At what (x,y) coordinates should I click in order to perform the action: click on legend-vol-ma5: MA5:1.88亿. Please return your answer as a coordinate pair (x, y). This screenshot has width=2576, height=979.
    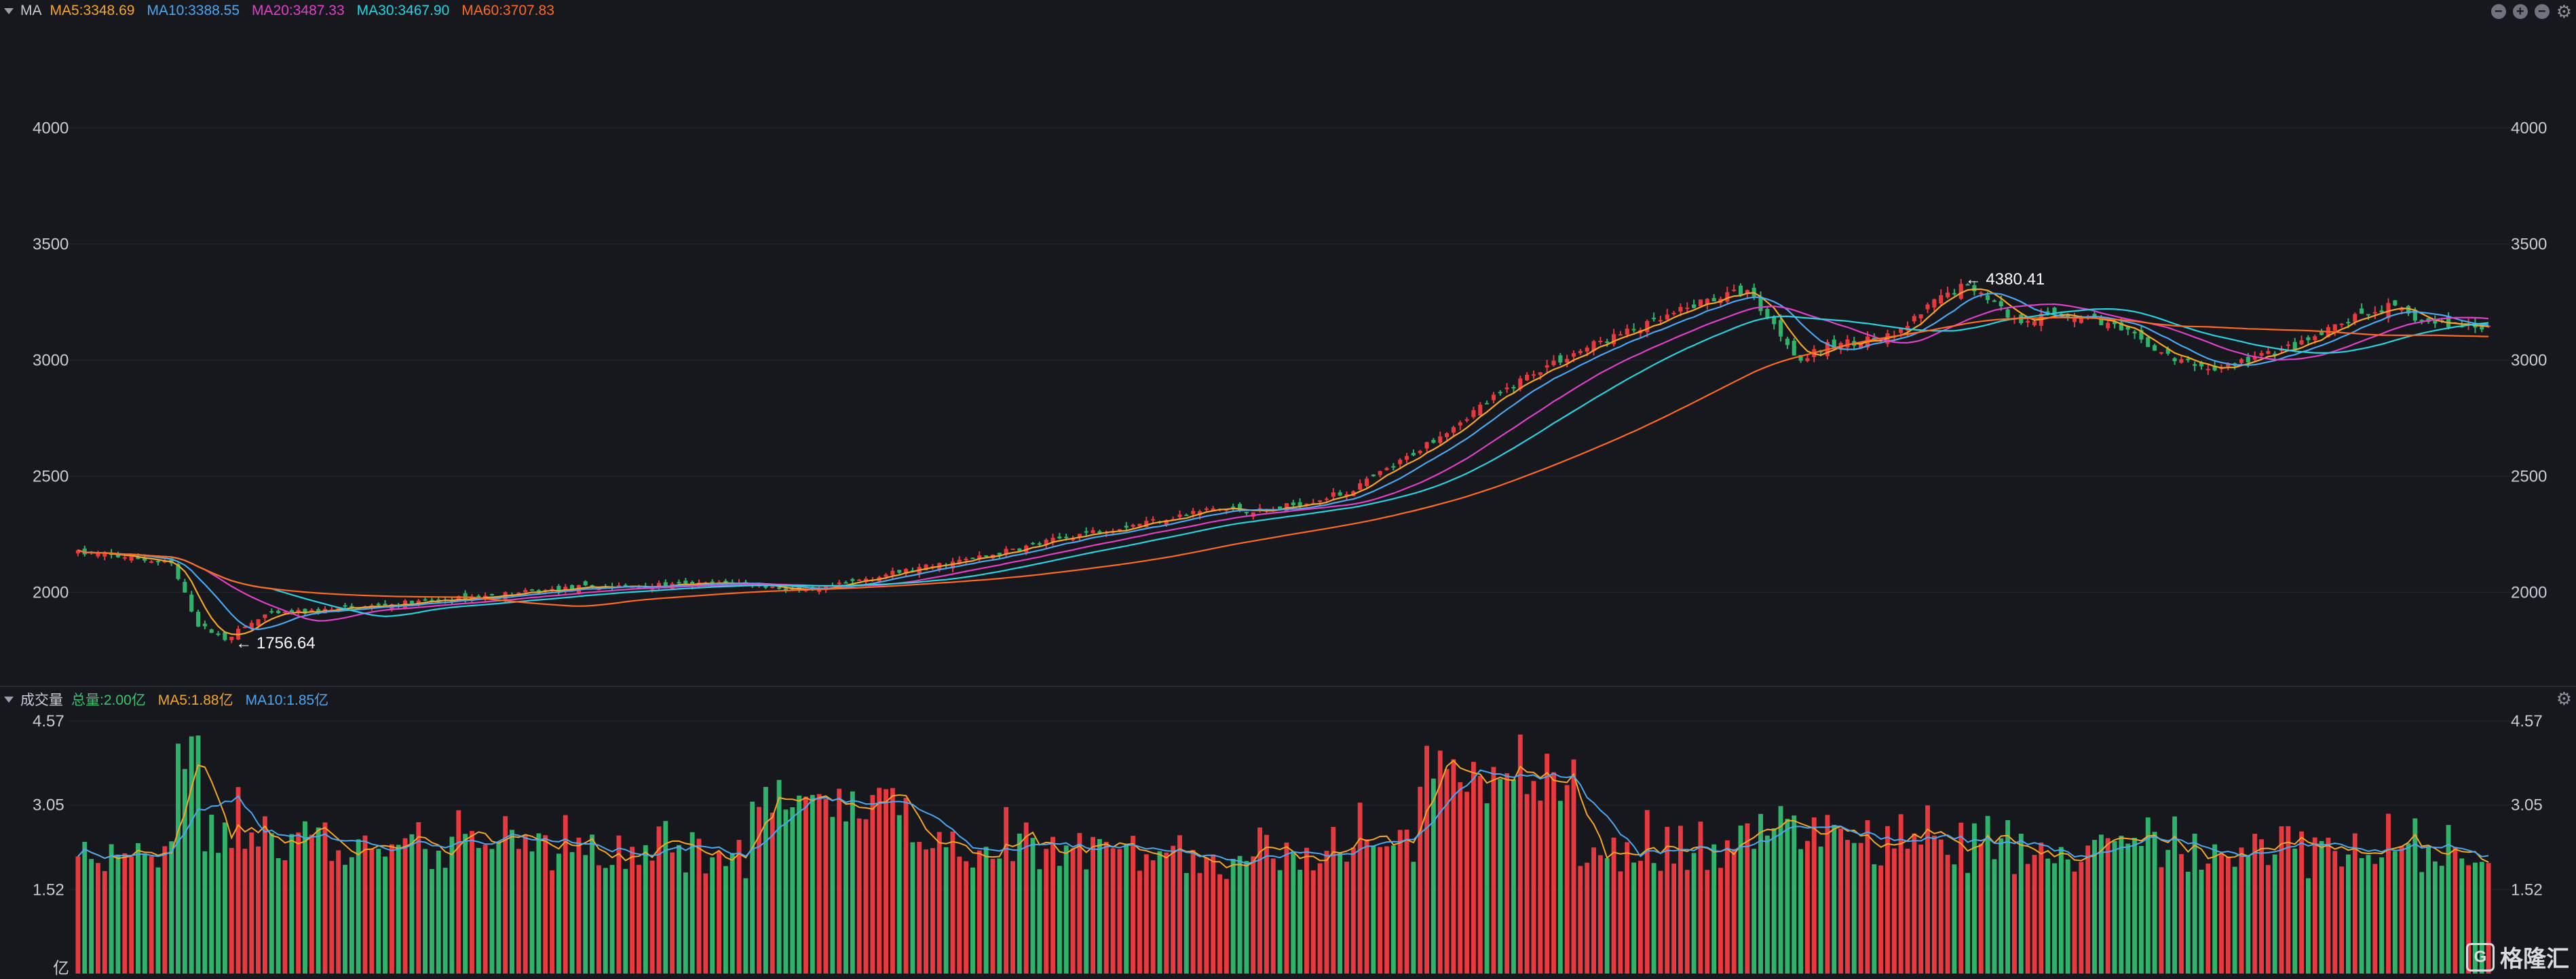
    Looking at the image, I should click on (195, 700).